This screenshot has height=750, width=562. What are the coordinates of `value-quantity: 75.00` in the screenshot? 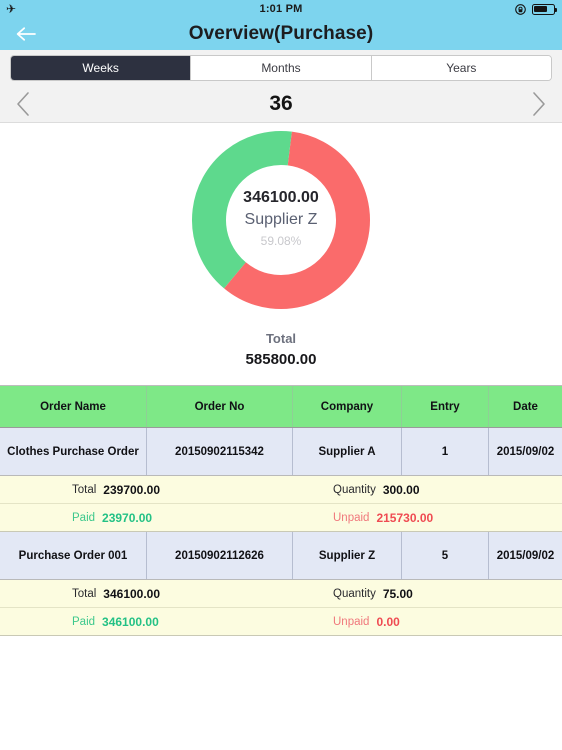 It's located at (397, 593).